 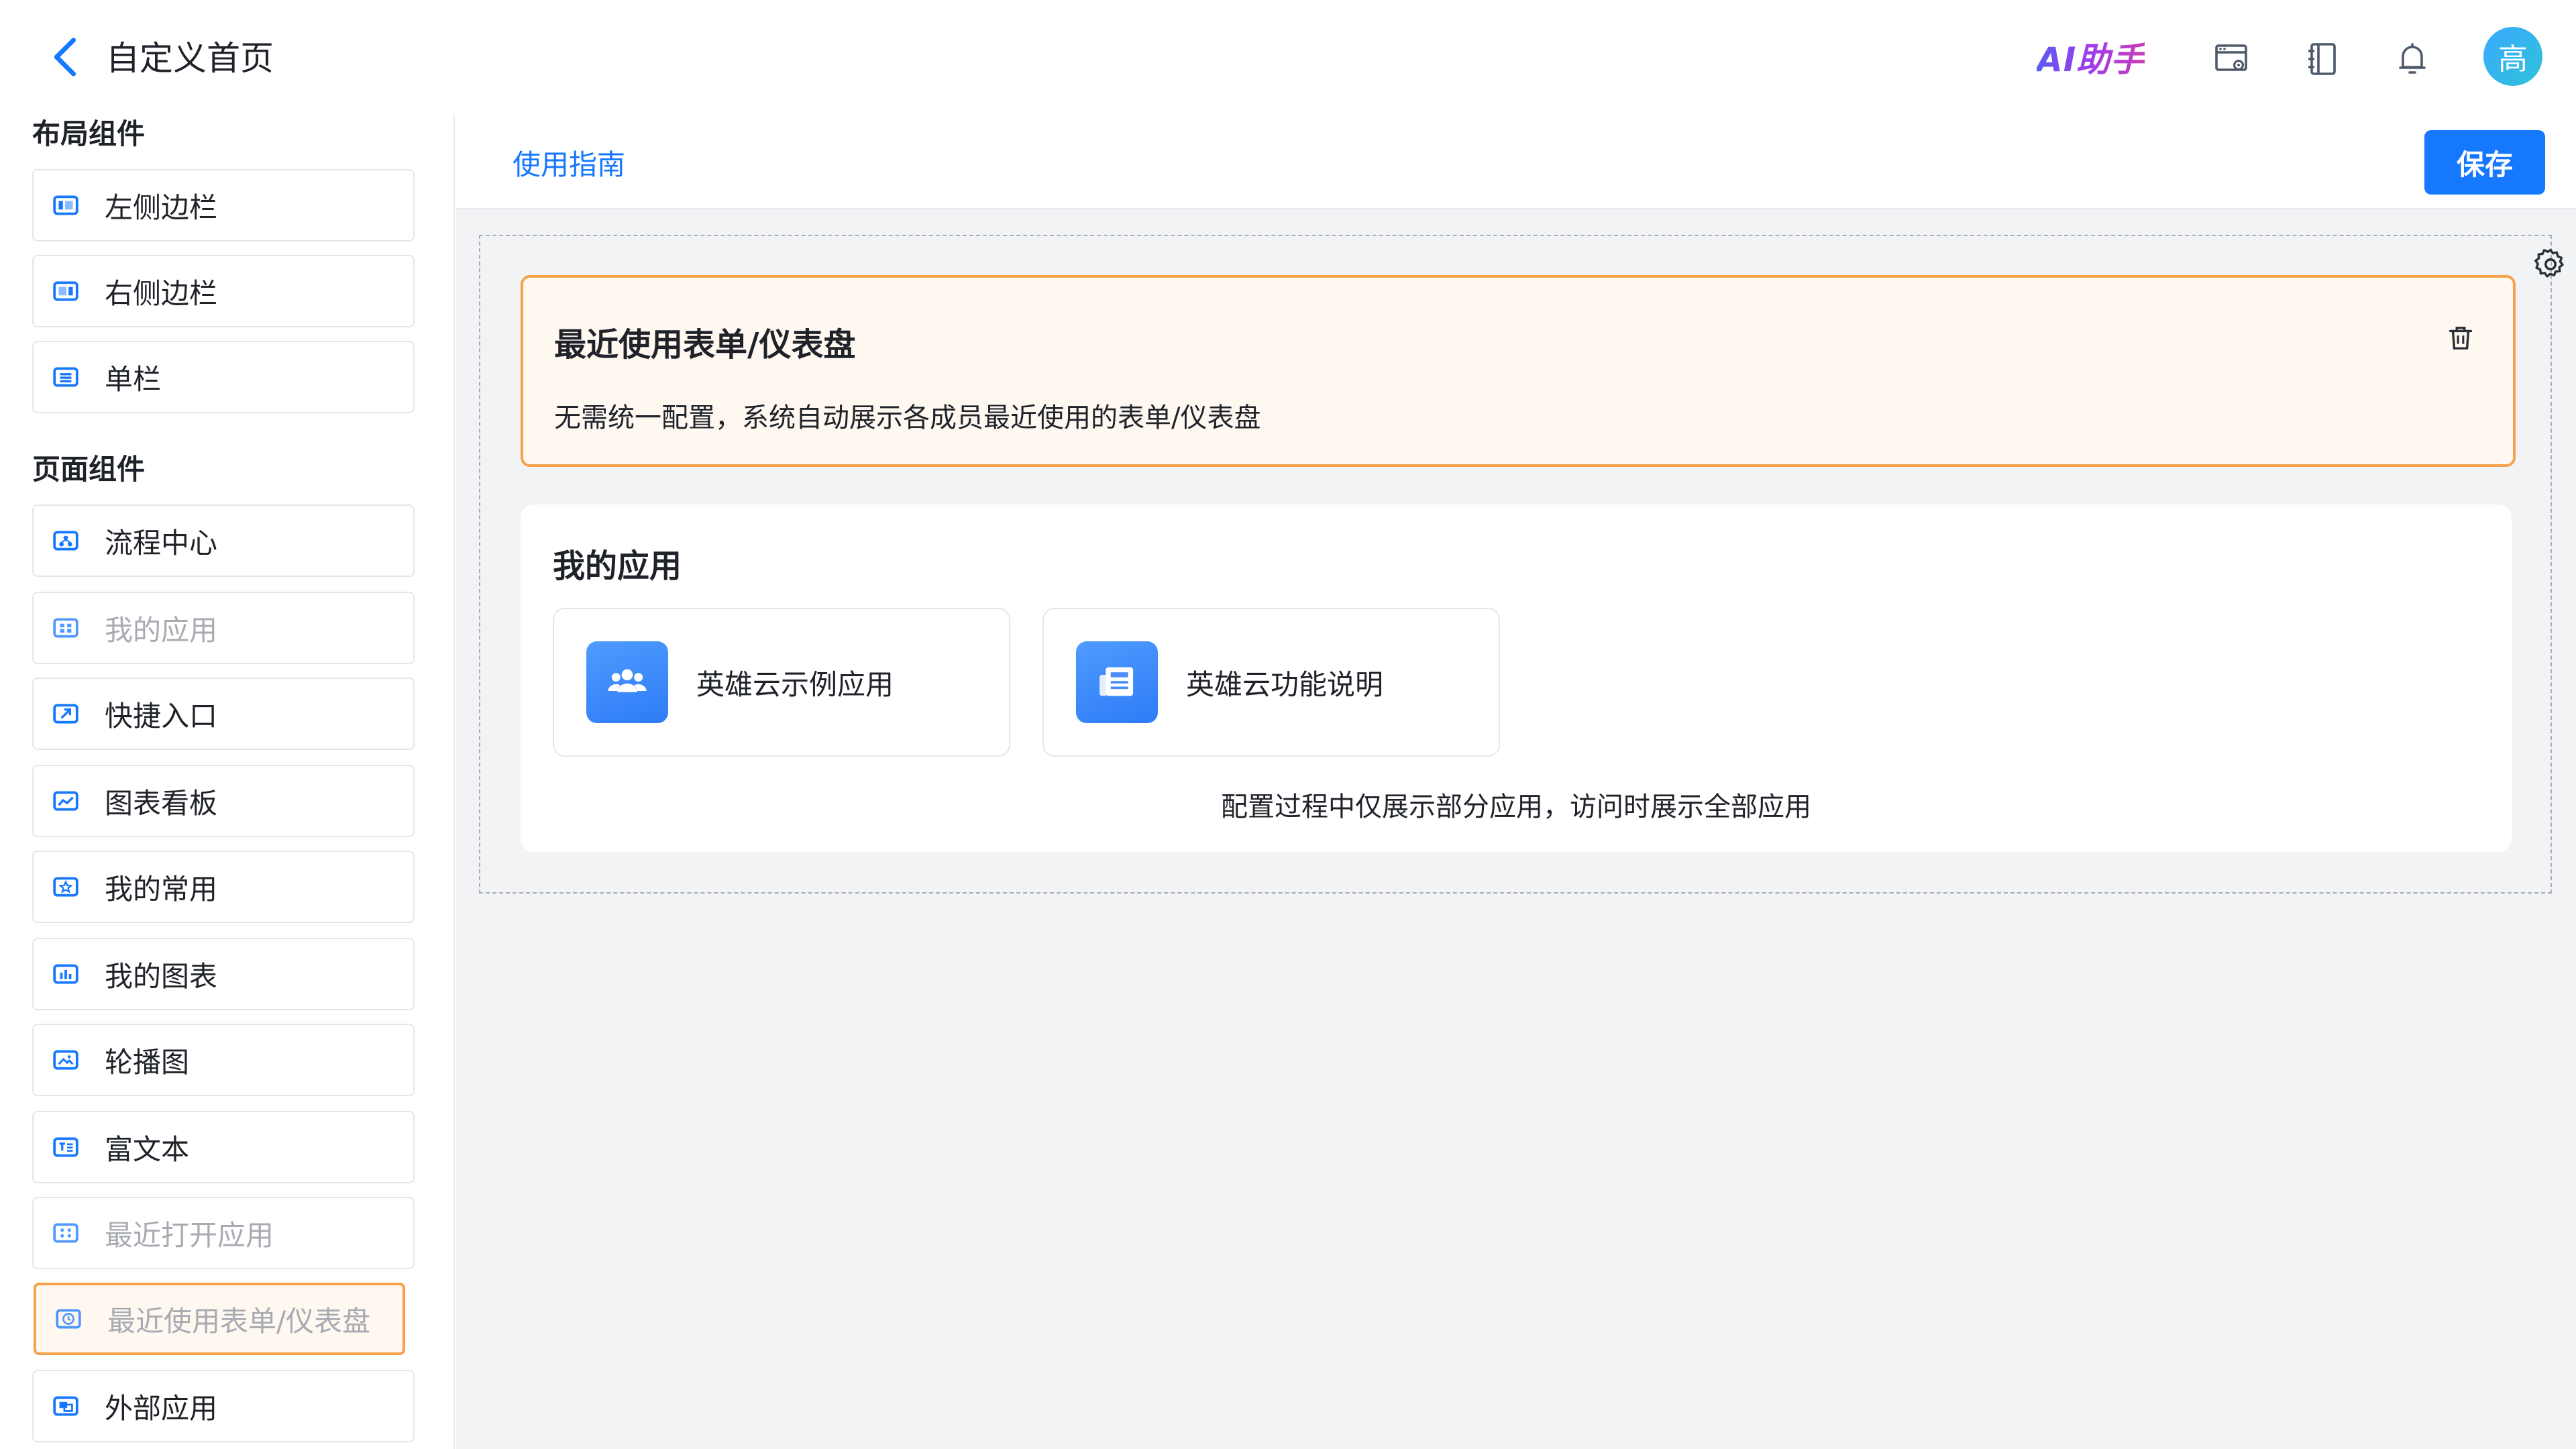 I want to click on clock-icon, so click(x=68, y=1319).